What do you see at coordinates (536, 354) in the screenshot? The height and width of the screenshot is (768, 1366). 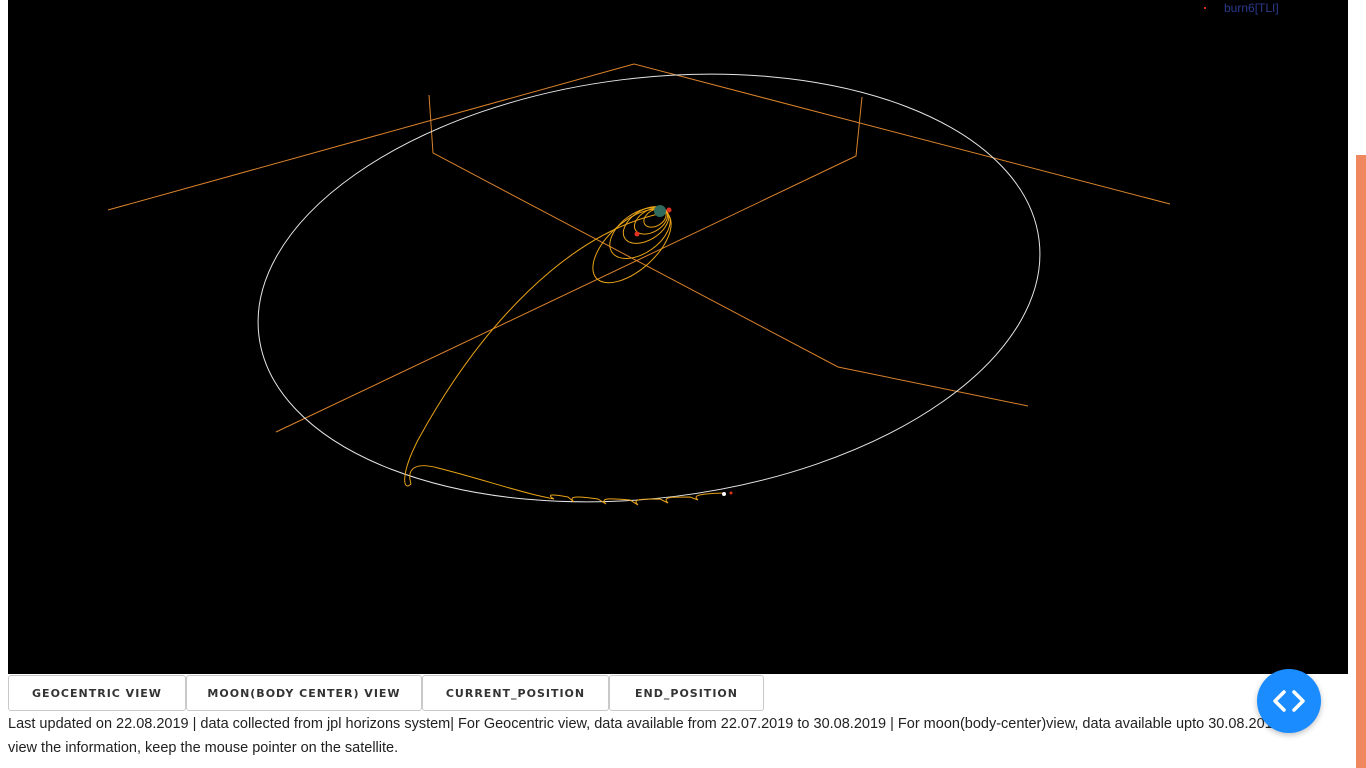 I see `trans-lunar-trajectory` at bounding box center [536, 354].